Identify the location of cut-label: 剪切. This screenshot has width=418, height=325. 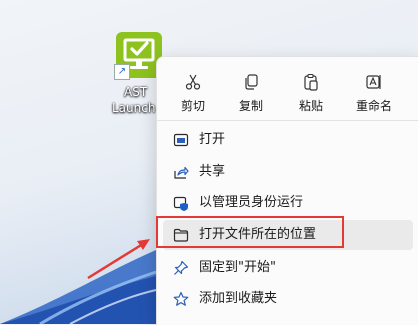
(192, 106).